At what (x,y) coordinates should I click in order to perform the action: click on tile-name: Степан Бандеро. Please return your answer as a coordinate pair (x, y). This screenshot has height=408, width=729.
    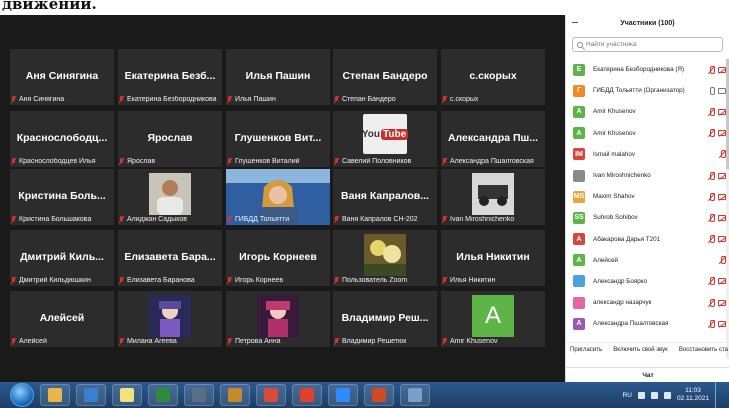
    Looking at the image, I should click on (385, 75).